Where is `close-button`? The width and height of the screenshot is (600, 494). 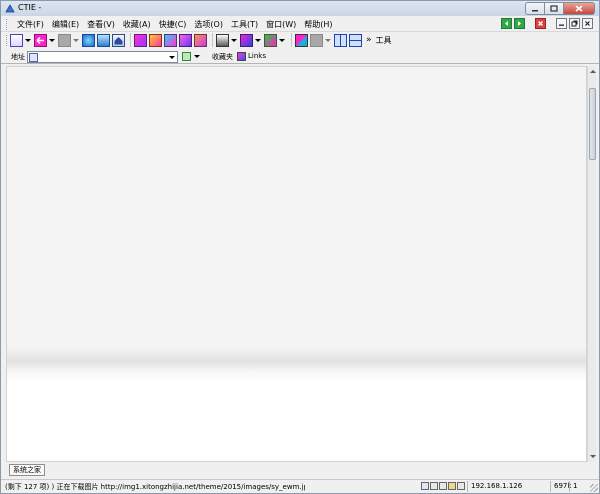
close-button is located at coordinates (579, 8).